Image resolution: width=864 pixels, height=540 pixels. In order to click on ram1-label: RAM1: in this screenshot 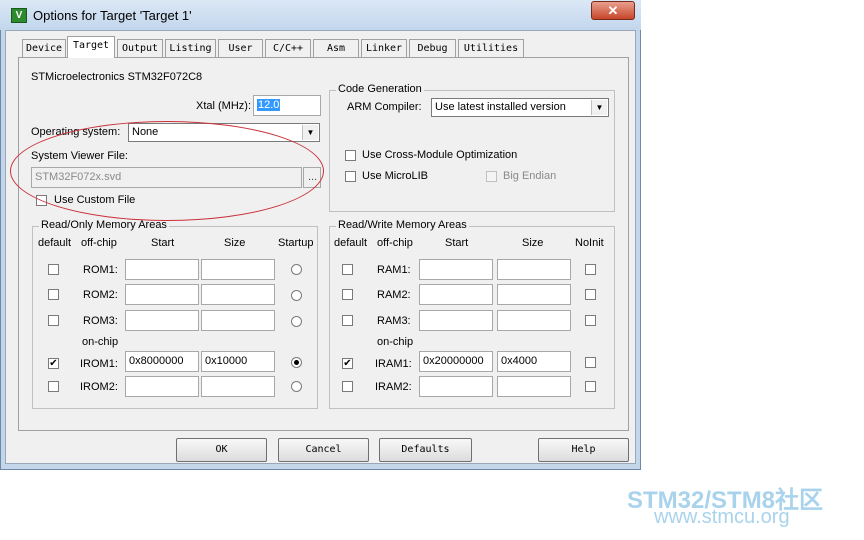, I will do `click(394, 270)`.